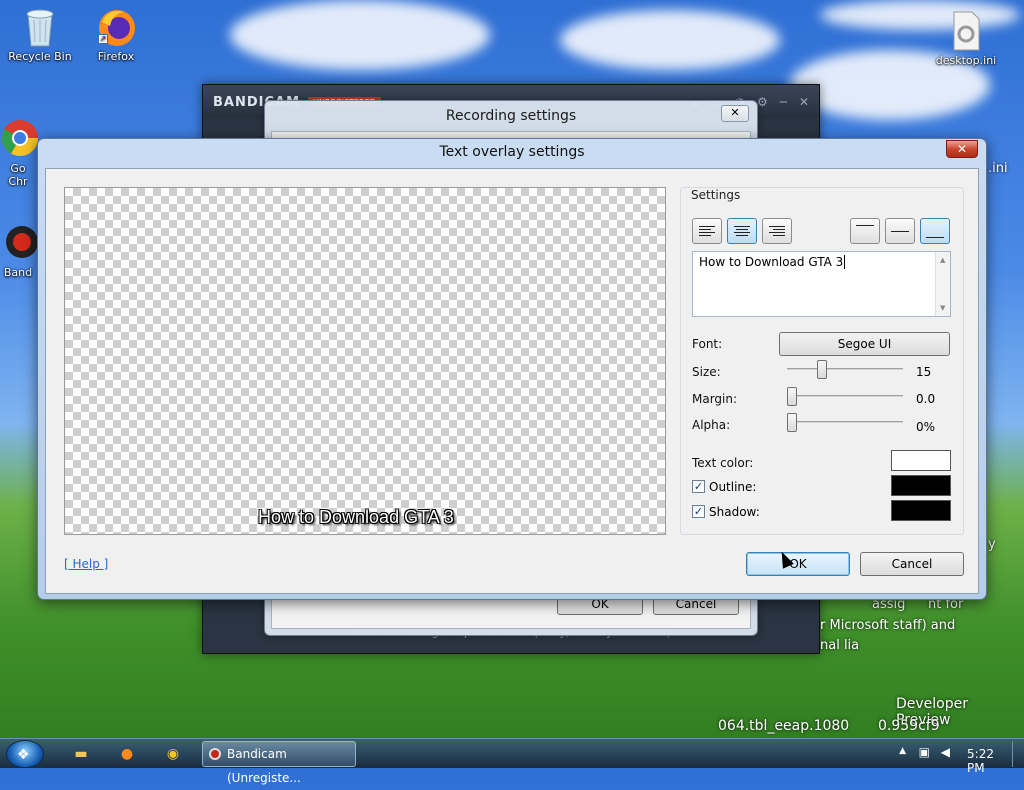 The width and height of the screenshot is (1024, 790). What do you see at coordinates (762, 102) in the screenshot?
I see `gear-icon: ⚙︎` at bounding box center [762, 102].